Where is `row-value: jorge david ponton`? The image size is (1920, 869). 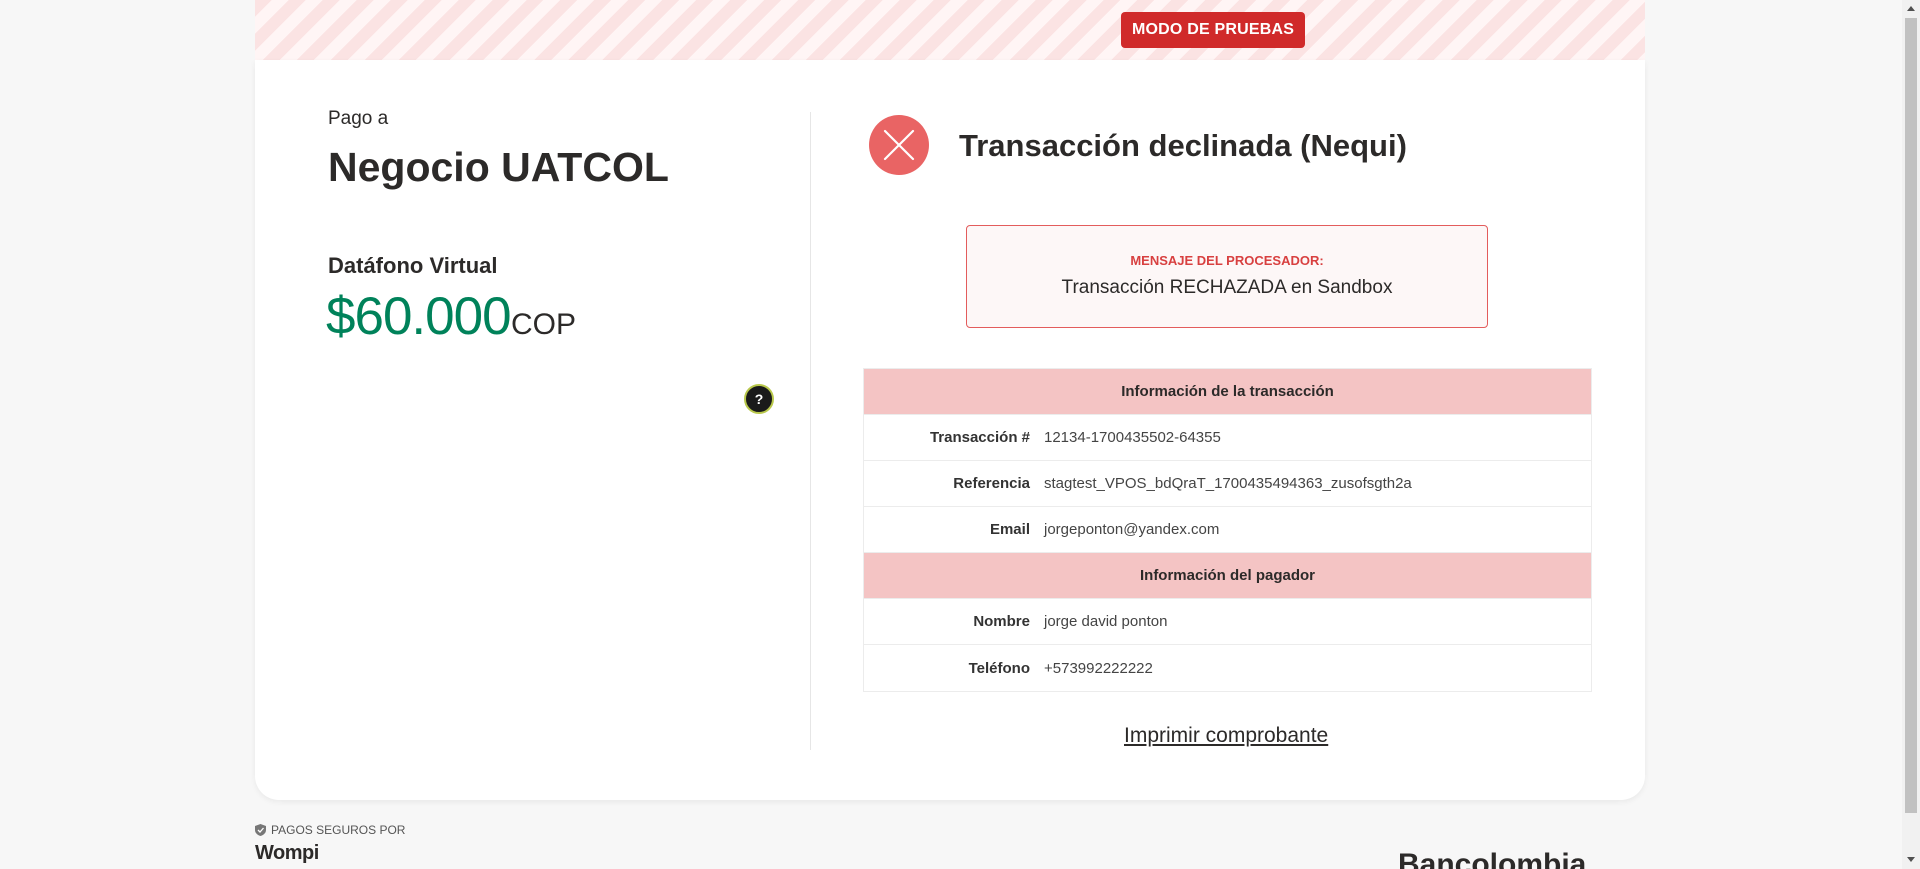
row-value: jorge david ponton is located at coordinates (1106, 621).